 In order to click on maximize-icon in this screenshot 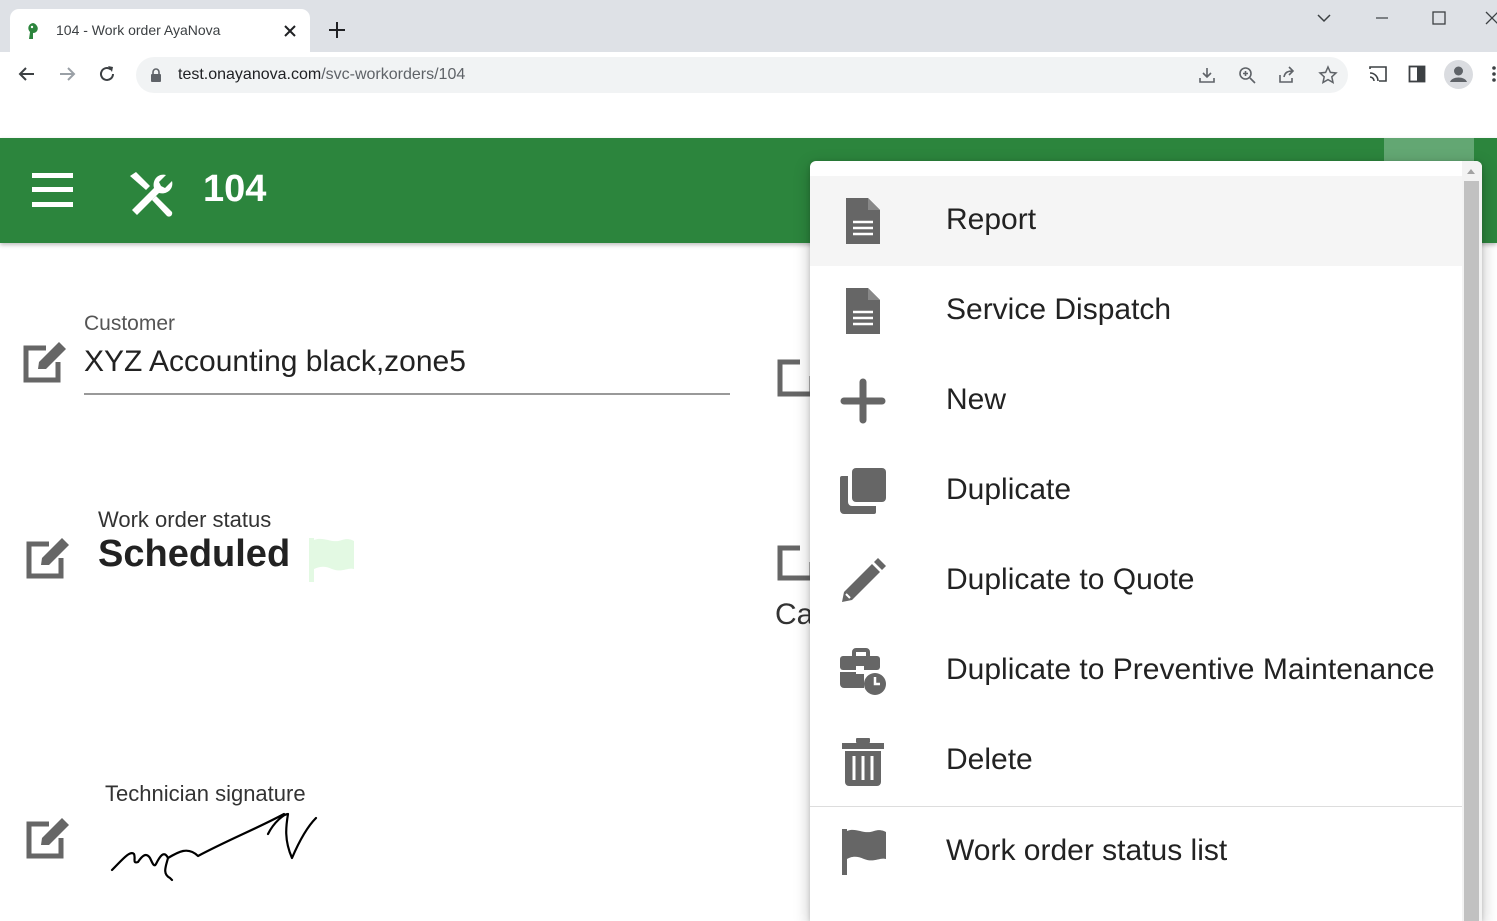, I will do `click(1439, 18)`.